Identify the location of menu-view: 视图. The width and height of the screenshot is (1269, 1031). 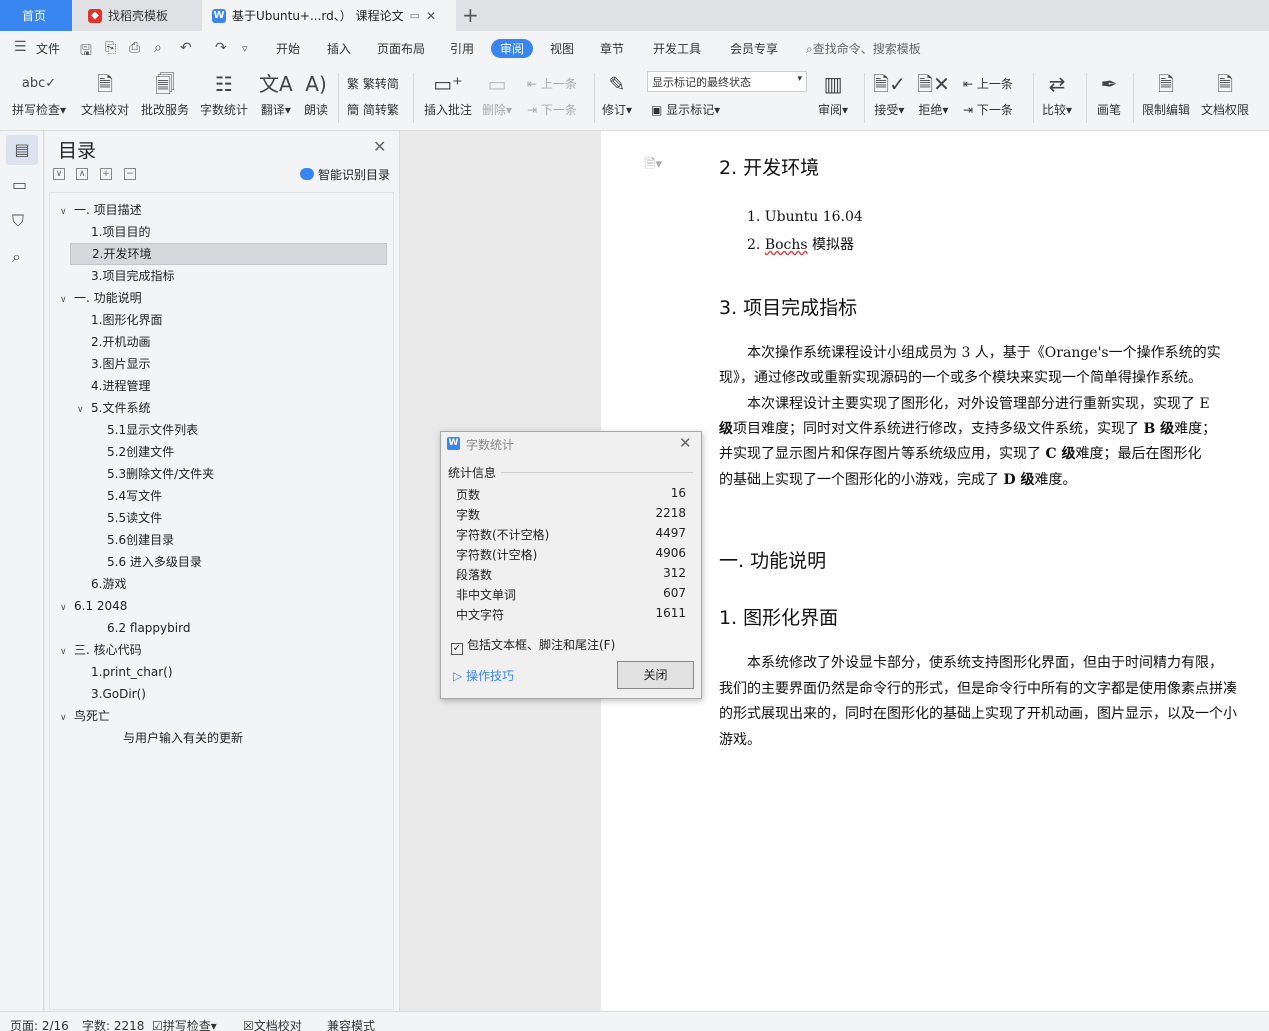
(562, 48).